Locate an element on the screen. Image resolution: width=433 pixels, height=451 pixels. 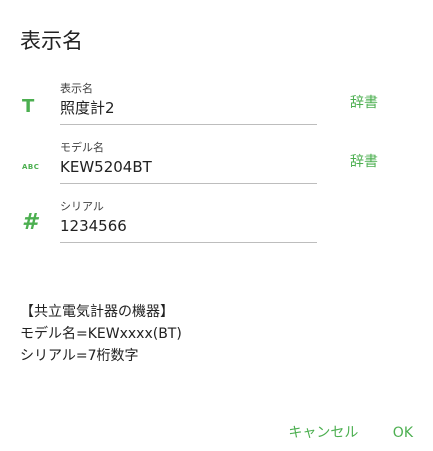
hash-icon: # is located at coordinates (30, 222).